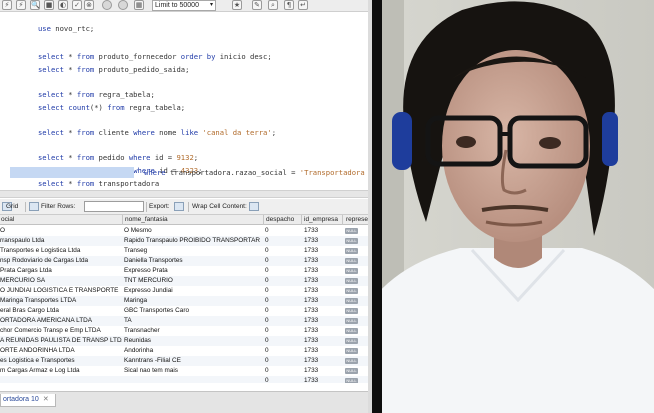 The width and height of the screenshot is (654, 413). What do you see at coordinates (186, 379) in the screenshot?
I see `table-row: 0 1733 NULL` at bounding box center [186, 379].